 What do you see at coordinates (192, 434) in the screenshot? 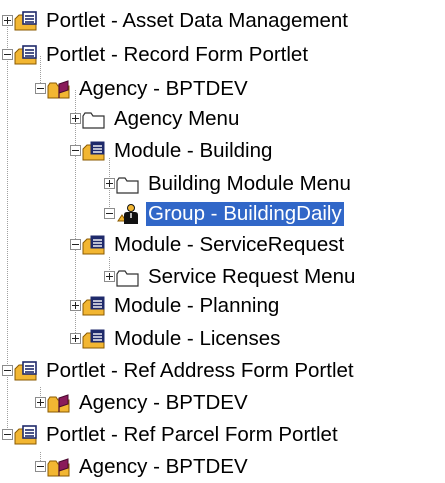
I see `tree-node-label: Portlet - Ref Parcel Form Portlet` at bounding box center [192, 434].